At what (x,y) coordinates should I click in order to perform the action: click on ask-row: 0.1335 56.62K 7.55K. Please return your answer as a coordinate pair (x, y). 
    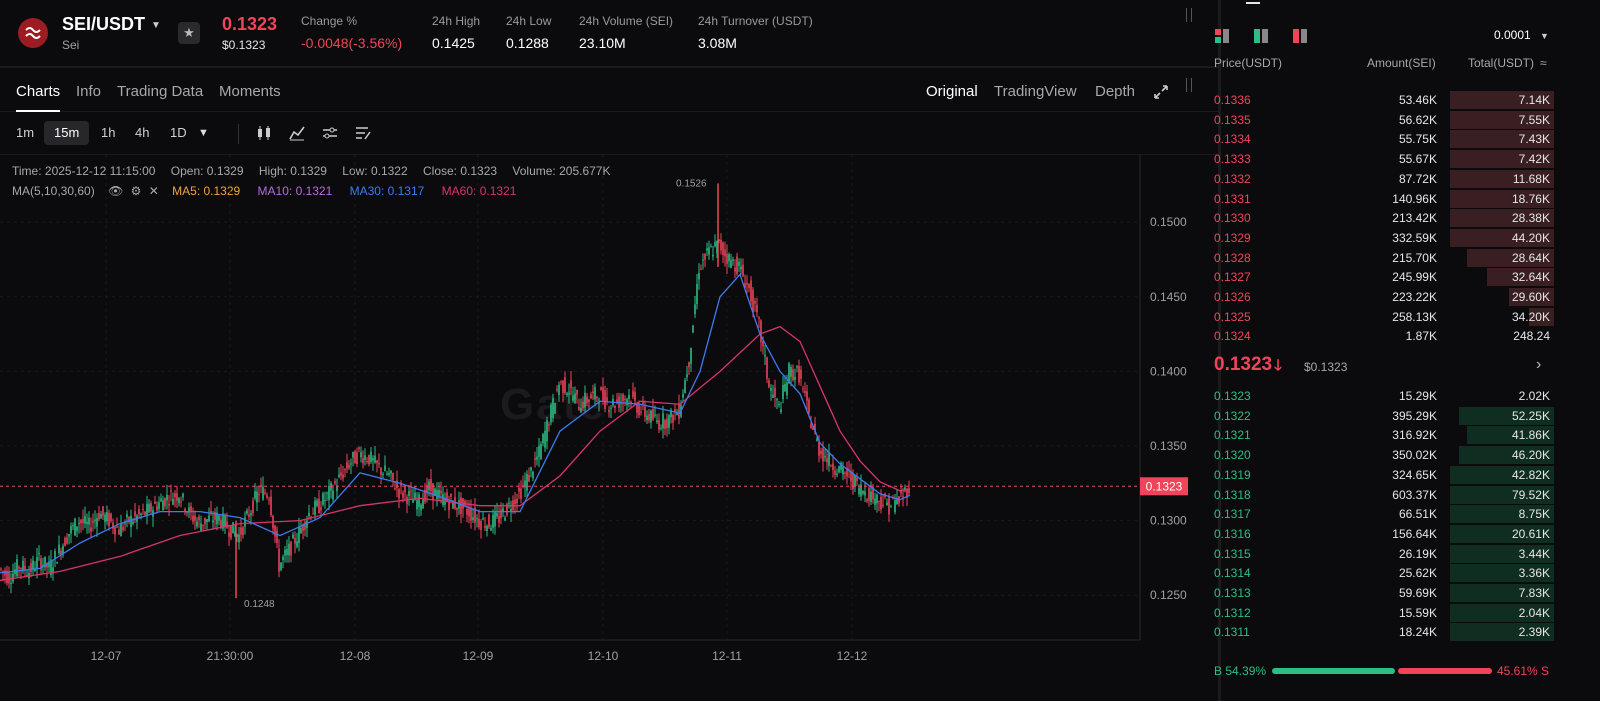
    Looking at the image, I should click on (1384, 120).